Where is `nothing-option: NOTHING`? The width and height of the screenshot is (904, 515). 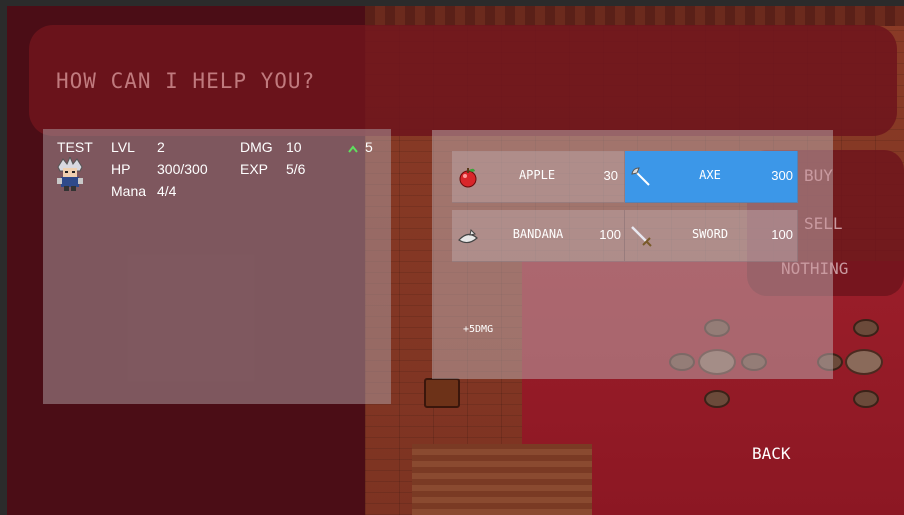
nothing-option: NOTHING is located at coordinates (814, 268).